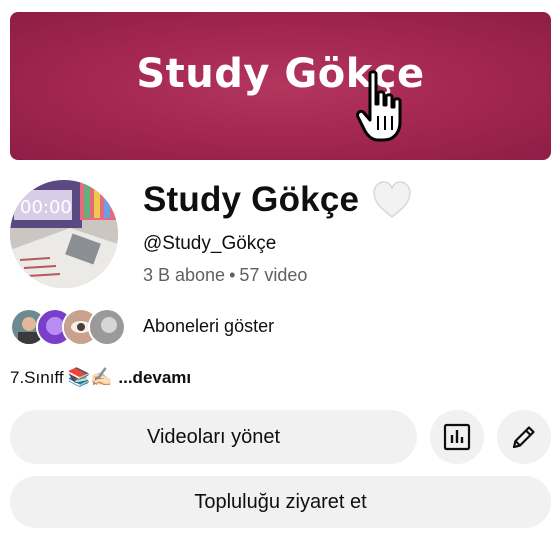 This screenshot has height=560, width=560. Describe the element at coordinates (37, 377) in the screenshot. I see `description-text: 7.Sınıff` at that location.